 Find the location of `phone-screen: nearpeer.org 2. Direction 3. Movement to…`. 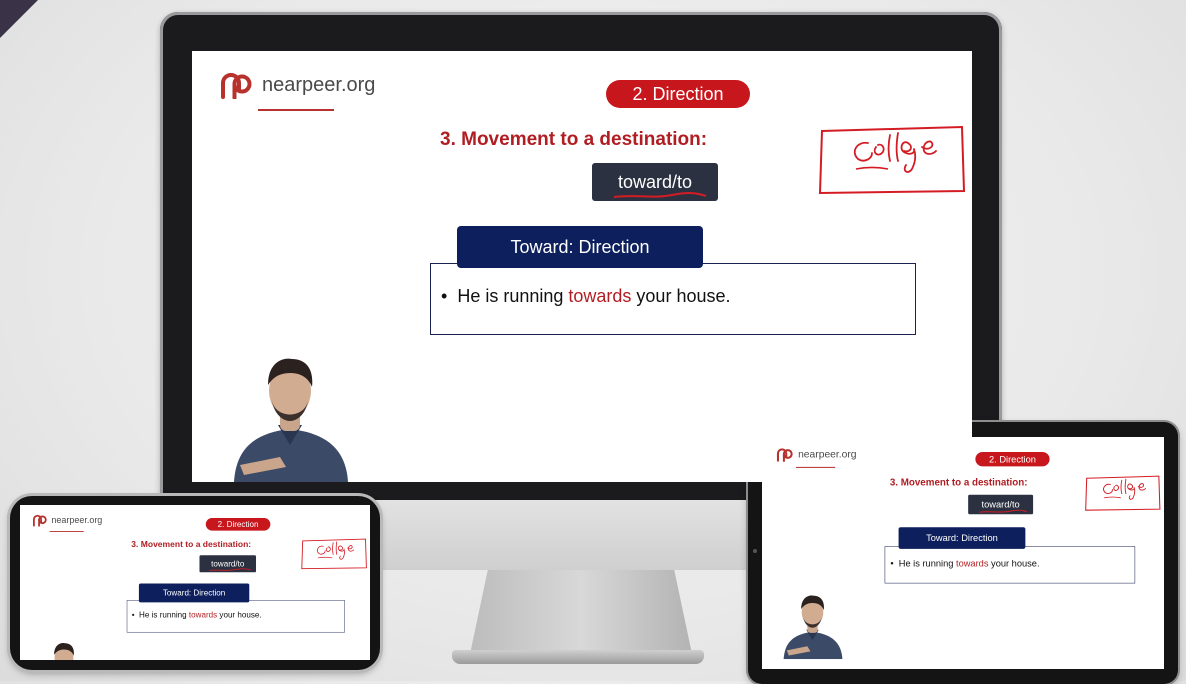

phone-screen: nearpeer.org 2. Direction 3. Movement to… is located at coordinates (195, 582).